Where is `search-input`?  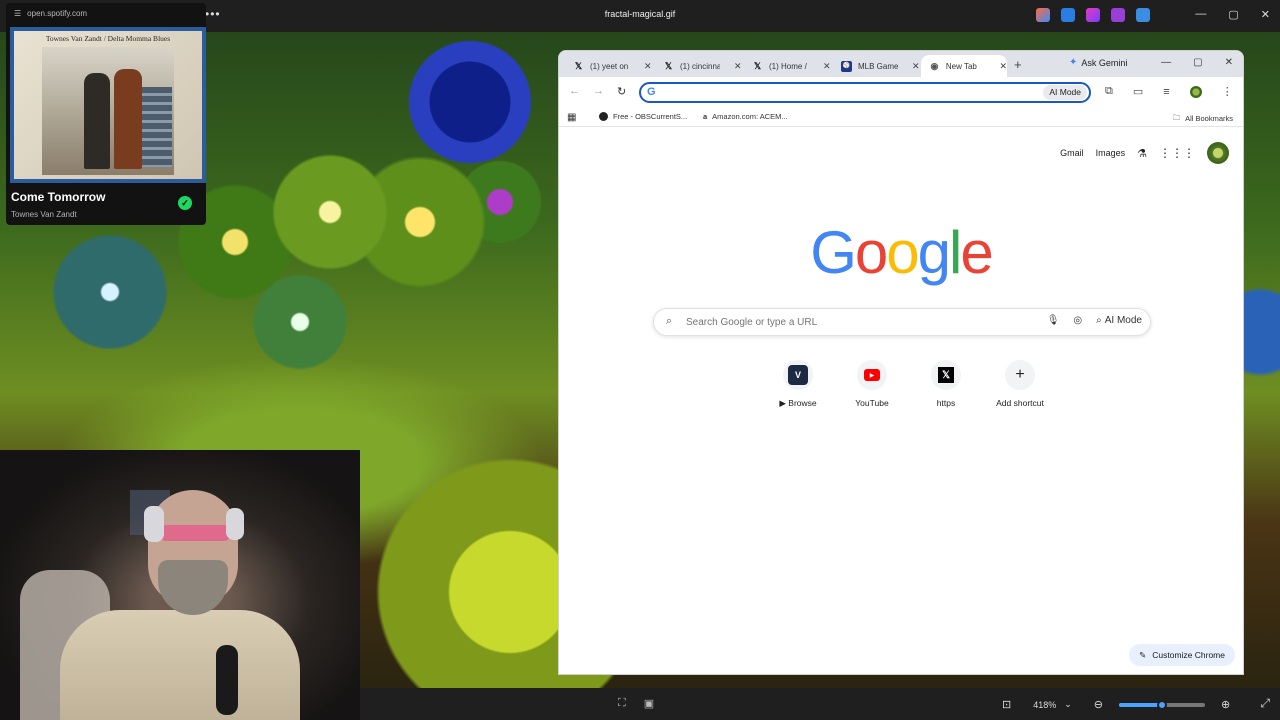 search-input is located at coordinates (836, 322).